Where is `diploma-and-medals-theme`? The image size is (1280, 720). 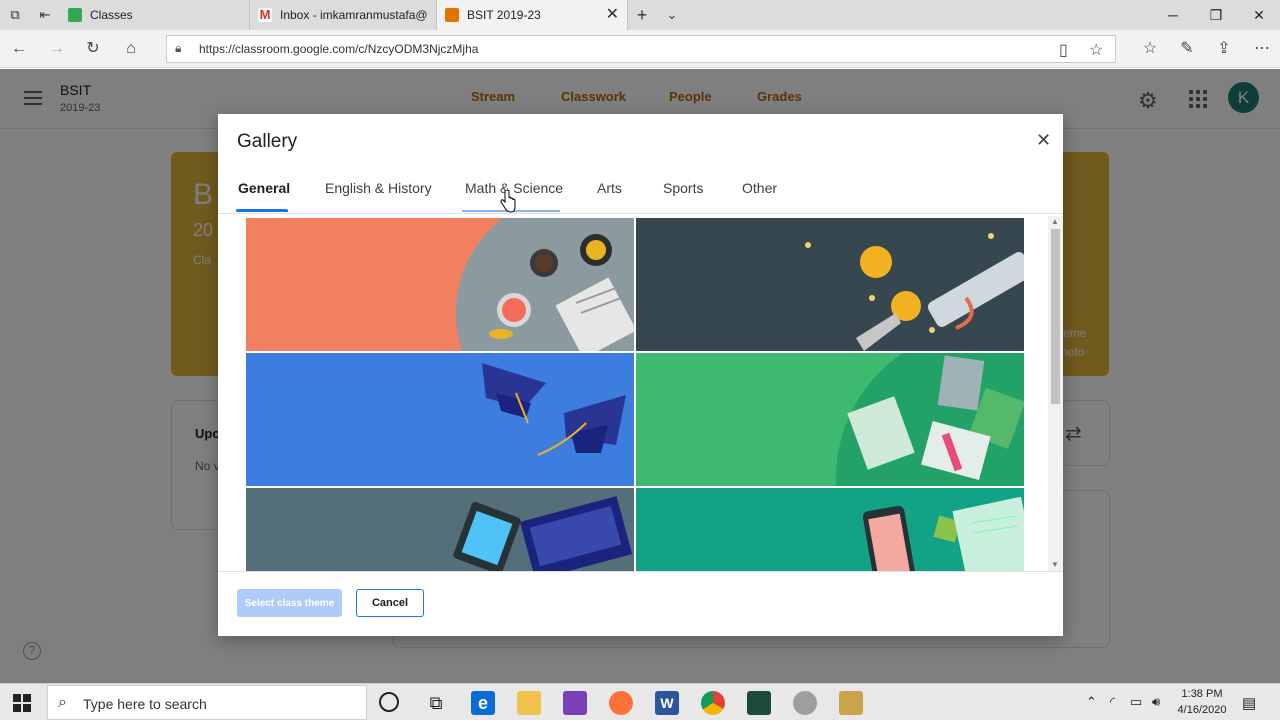 diploma-and-medals-theme is located at coordinates (830, 284).